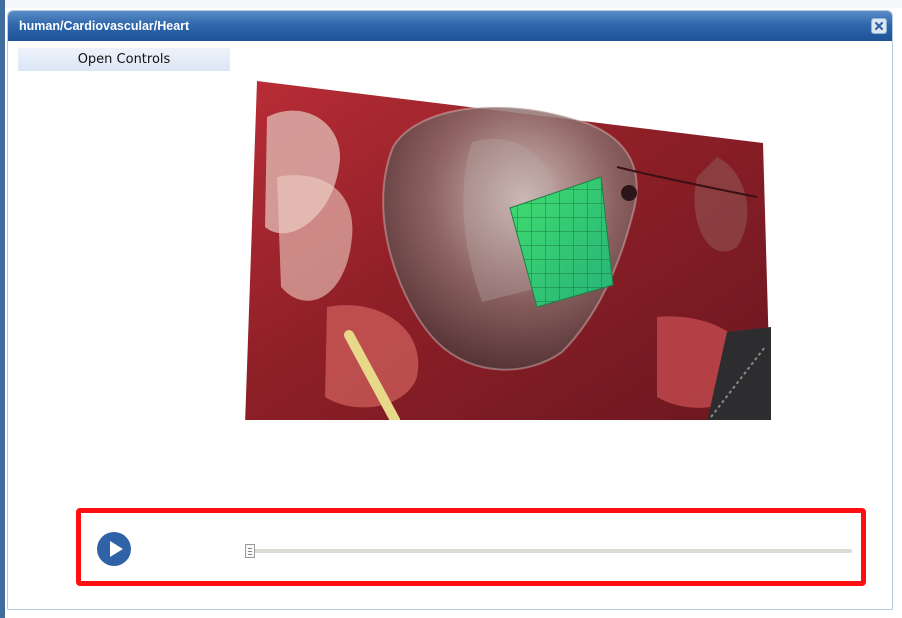 The image size is (902, 618). Describe the element at coordinates (124, 59) in the screenshot. I see `open-controls-button: Open Controls` at that location.